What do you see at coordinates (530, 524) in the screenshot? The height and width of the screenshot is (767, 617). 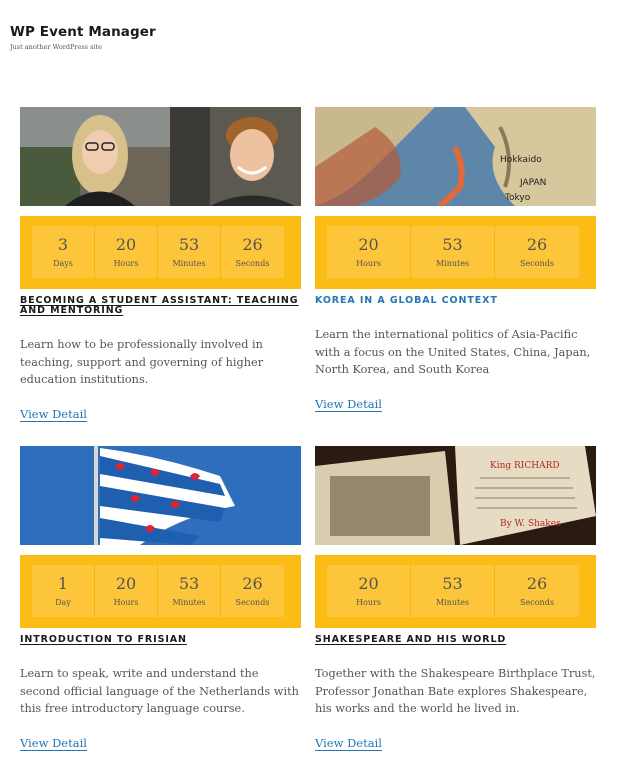 I see `svg-text: By W. Shakes` at bounding box center [530, 524].